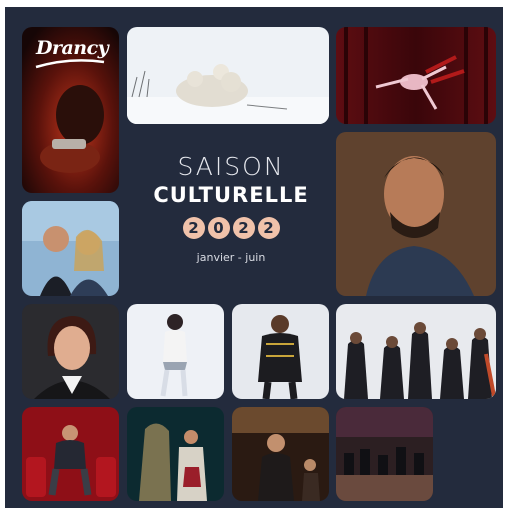 The height and width of the screenshot is (511, 508). I want to click on photo-theatre-figures, so click(175, 454).